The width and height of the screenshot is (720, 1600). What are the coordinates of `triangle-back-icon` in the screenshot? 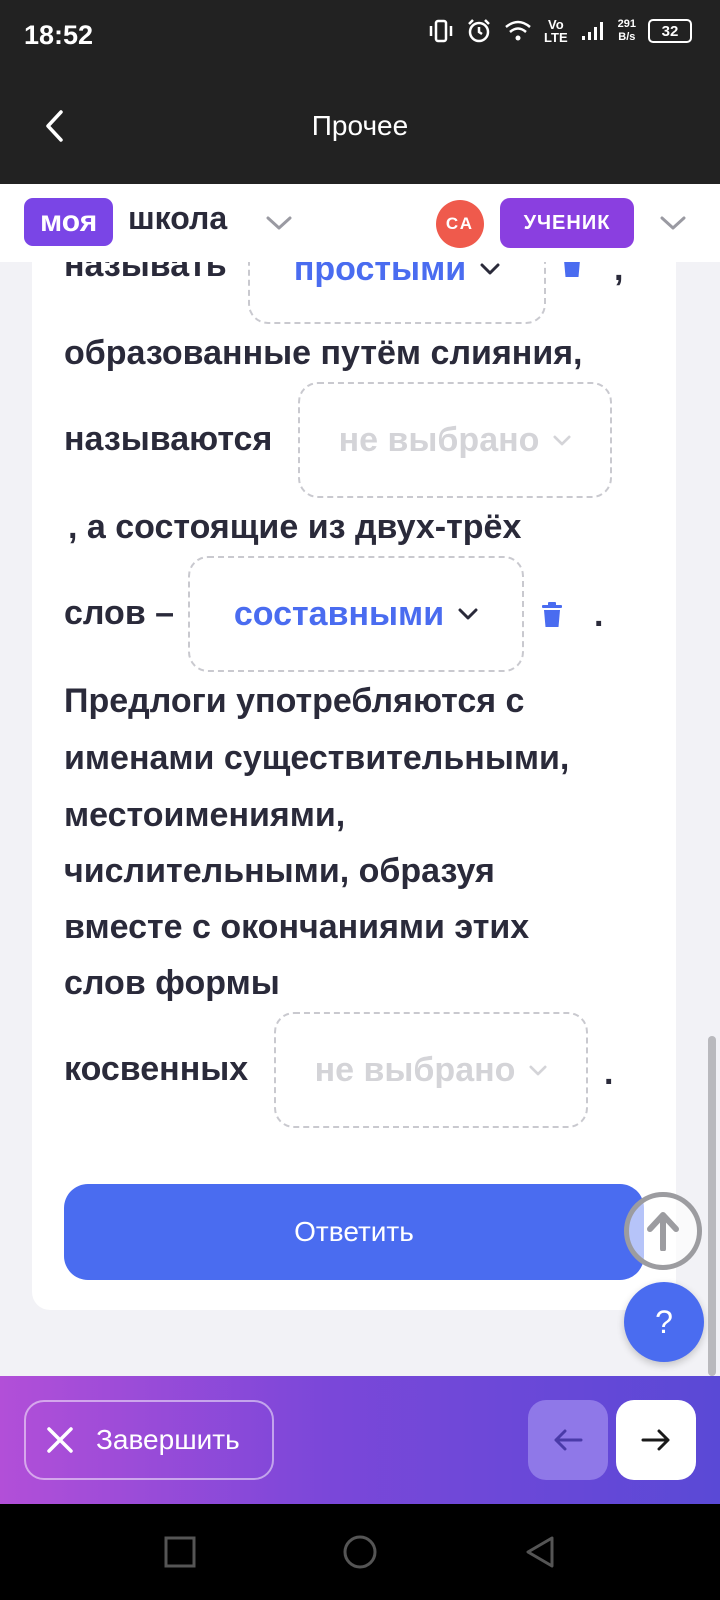 It's located at (540, 1552).